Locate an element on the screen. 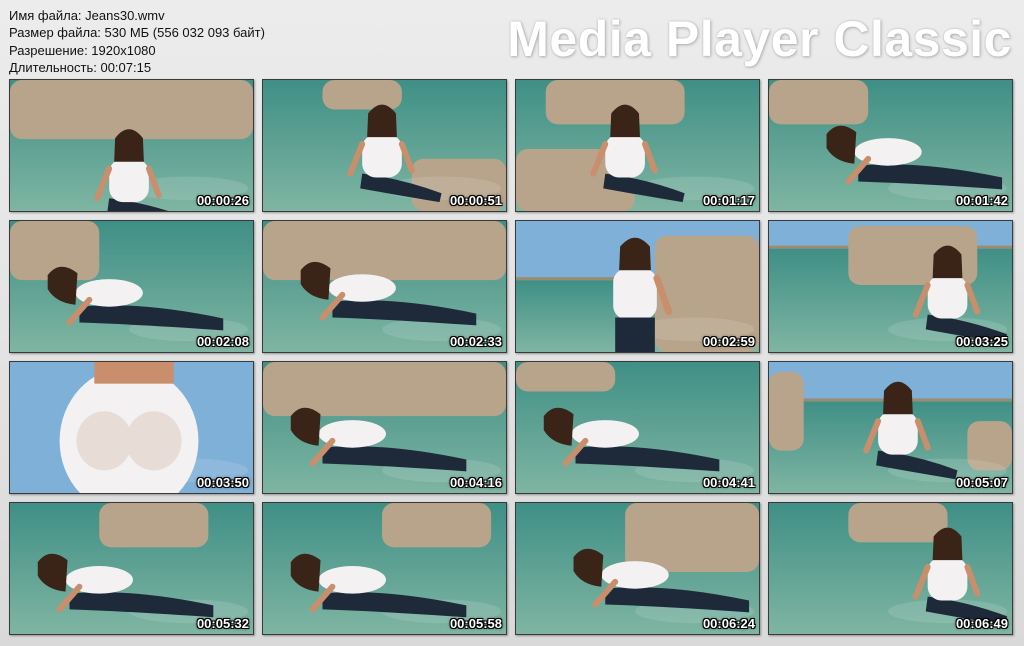 The height and width of the screenshot is (646, 1024). thumbnail-timestamp: 00:02:08 is located at coordinates (222, 341).